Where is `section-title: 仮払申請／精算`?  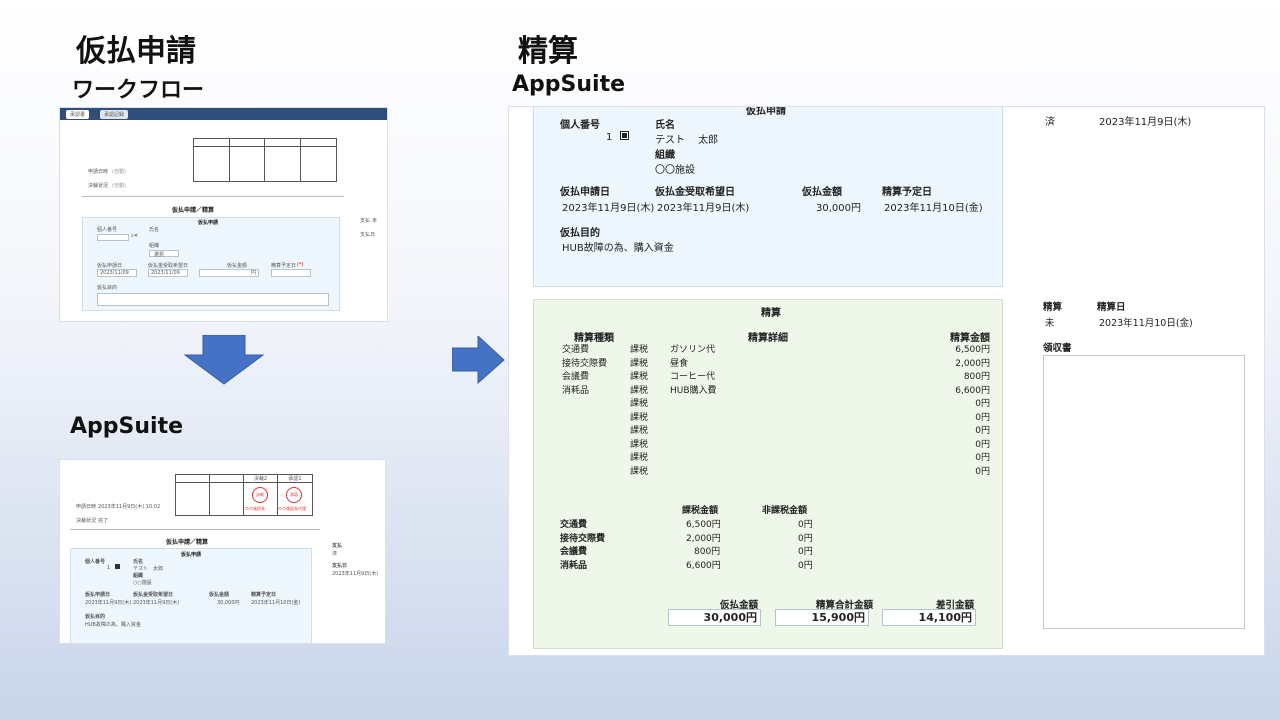
section-title: 仮払申請／精算 is located at coordinates (187, 542).